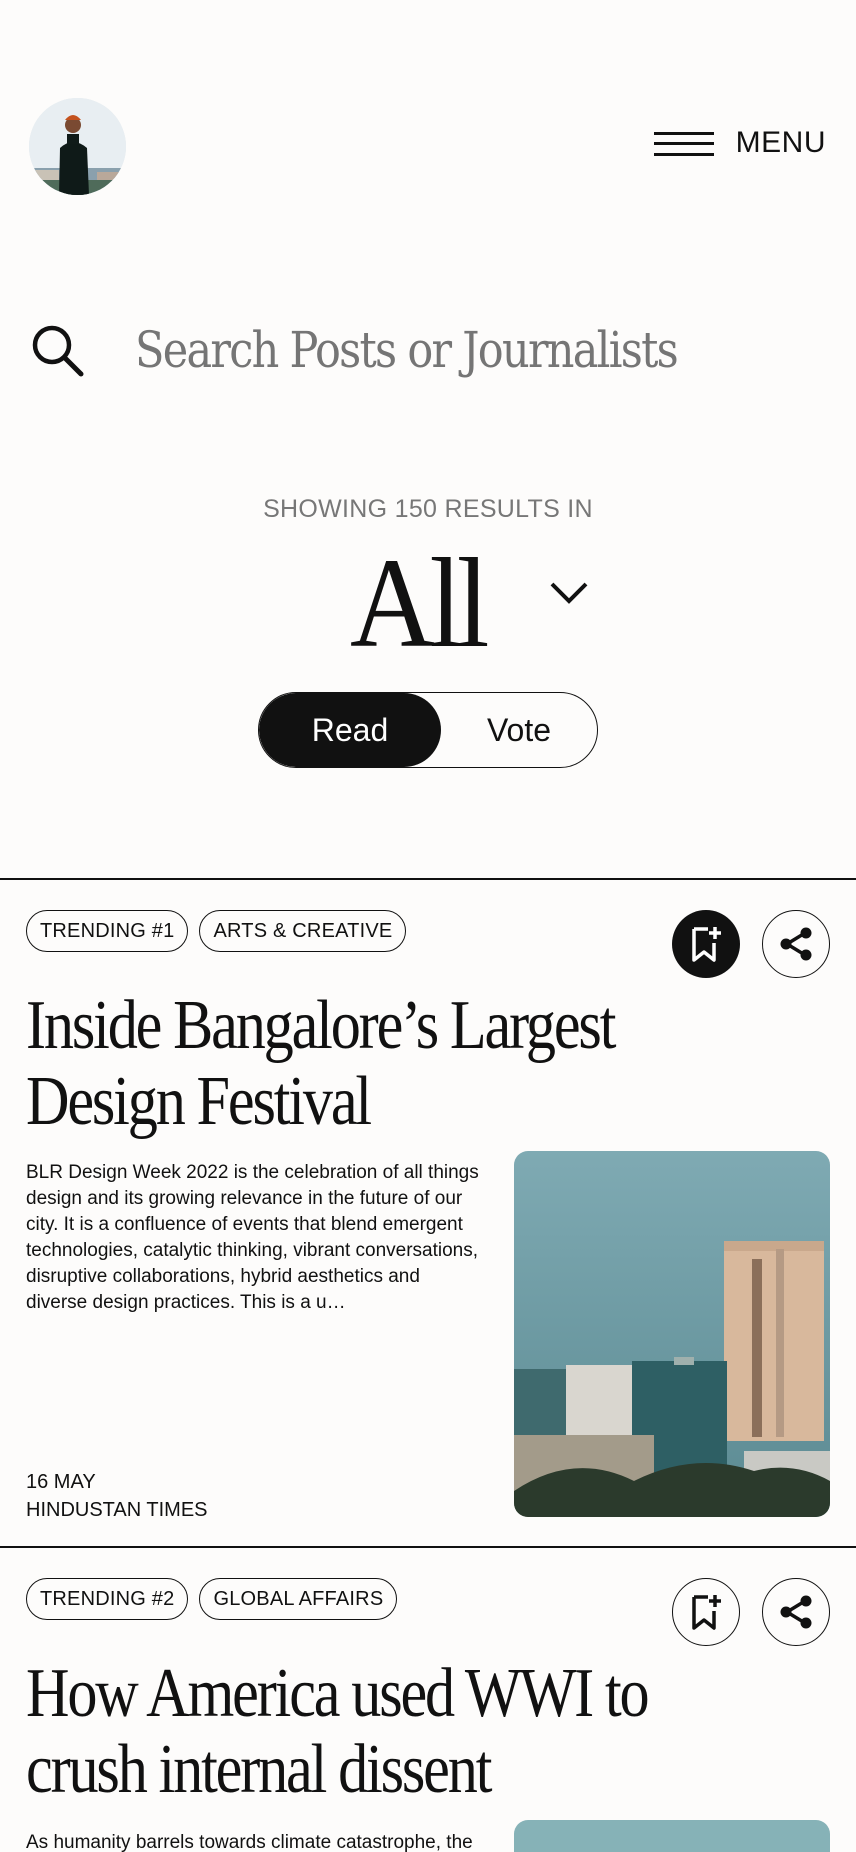 This screenshot has height=1852, width=856. Describe the element at coordinates (77, 146) in the screenshot. I see `avatar` at that location.